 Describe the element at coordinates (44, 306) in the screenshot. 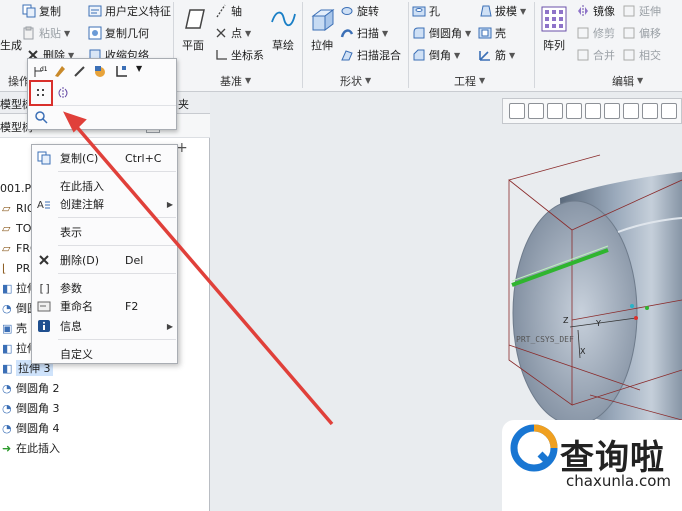

I see `rename-icon` at that location.